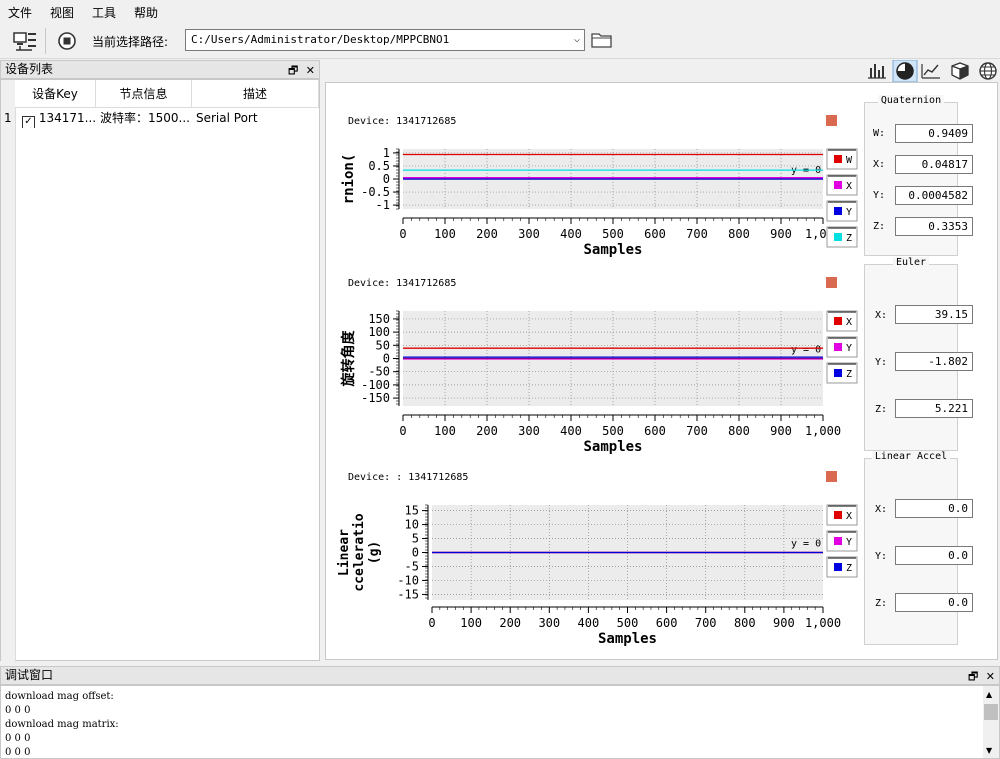 The width and height of the screenshot is (1000, 759). What do you see at coordinates (988, 71) in the screenshot?
I see `globe-icon` at bounding box center [988, 71].